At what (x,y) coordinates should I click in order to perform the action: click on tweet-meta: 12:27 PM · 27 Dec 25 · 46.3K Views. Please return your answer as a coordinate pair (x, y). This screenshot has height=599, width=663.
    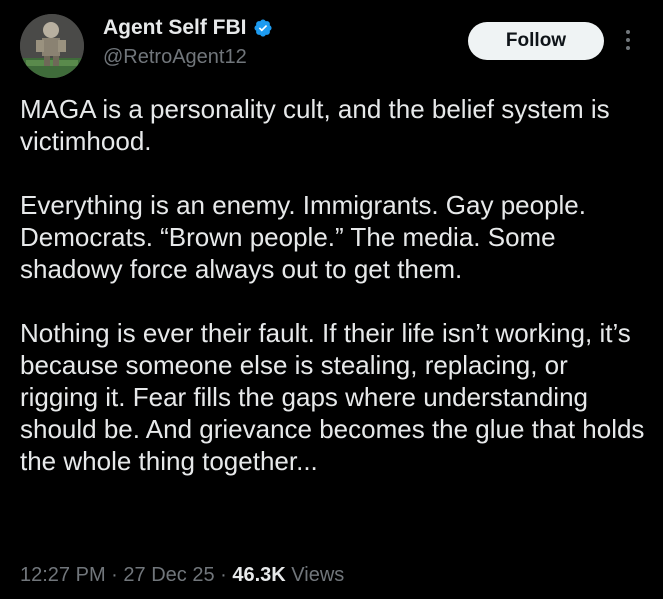
    Looking at the image, I should click on (182, 575).